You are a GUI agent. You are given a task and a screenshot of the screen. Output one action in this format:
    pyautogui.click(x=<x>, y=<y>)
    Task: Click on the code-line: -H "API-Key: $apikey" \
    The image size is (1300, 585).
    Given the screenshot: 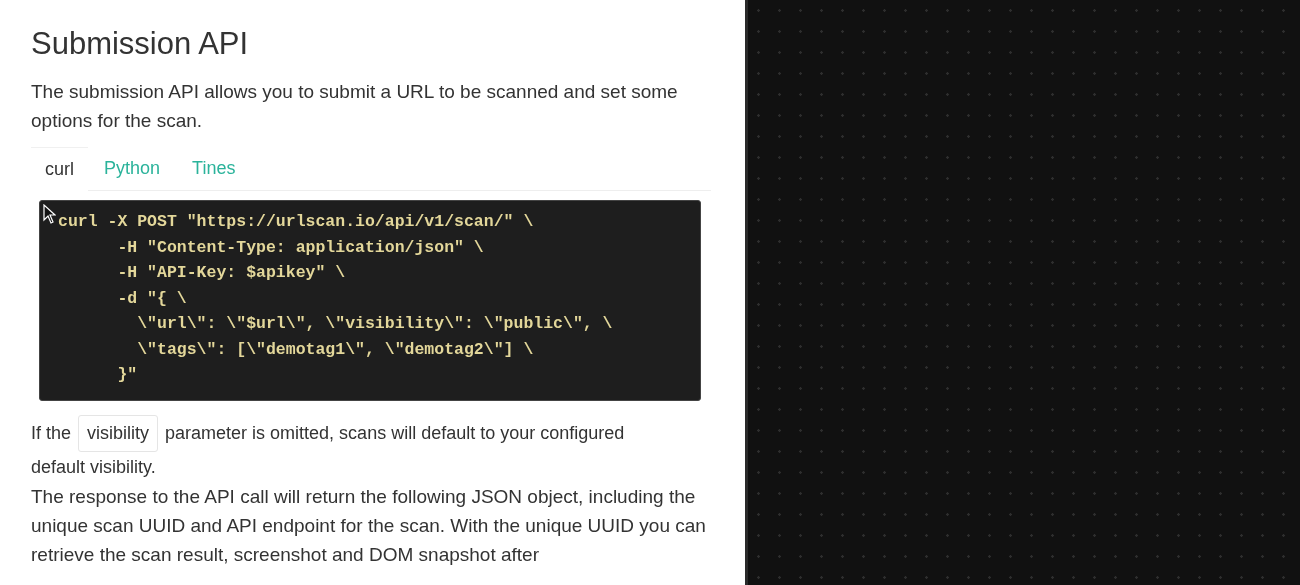 What is the action you would take?
    pyautogui.click(x=231, y=273)
    